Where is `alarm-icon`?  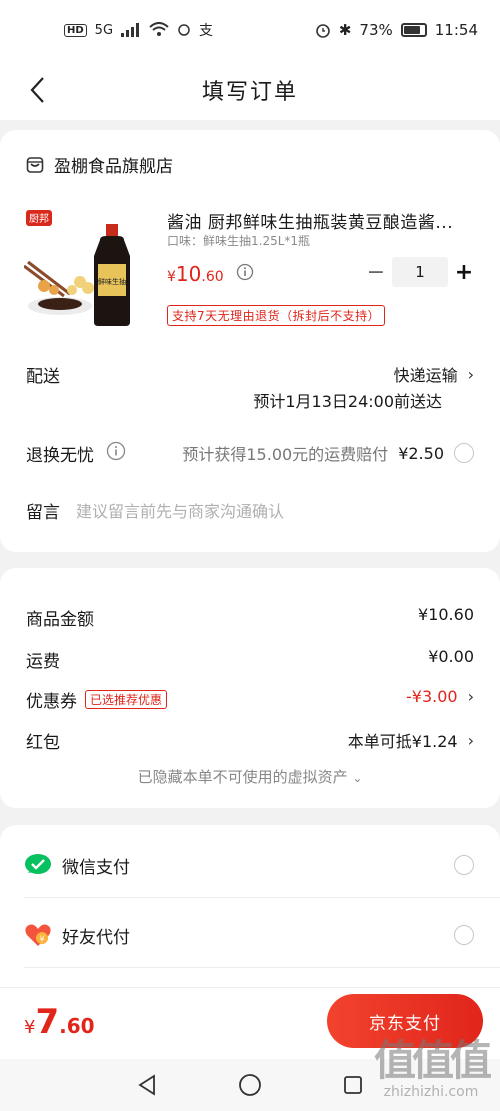 alarm-icon is located at coordinates (323, 31).